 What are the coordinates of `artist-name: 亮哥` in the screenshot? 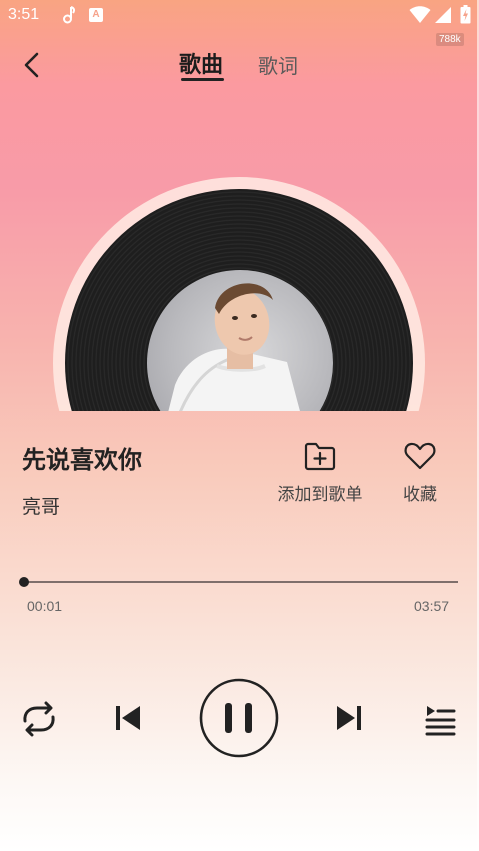 It's located at (41, 505).